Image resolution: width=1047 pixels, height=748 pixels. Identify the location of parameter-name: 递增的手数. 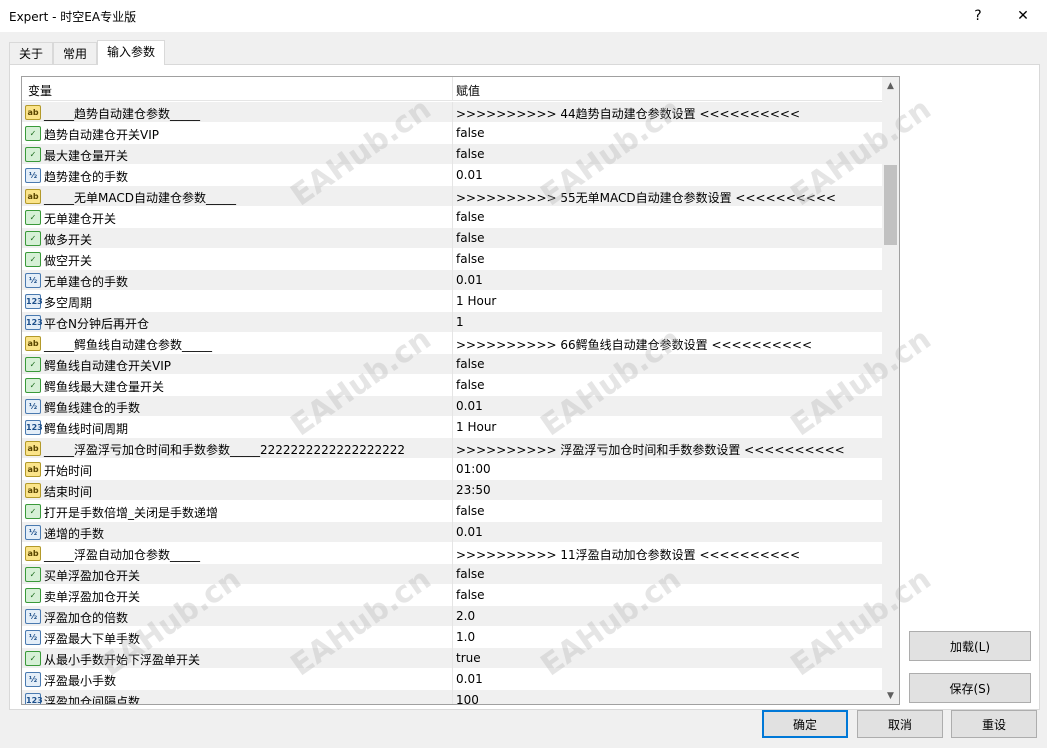
(74, 534).